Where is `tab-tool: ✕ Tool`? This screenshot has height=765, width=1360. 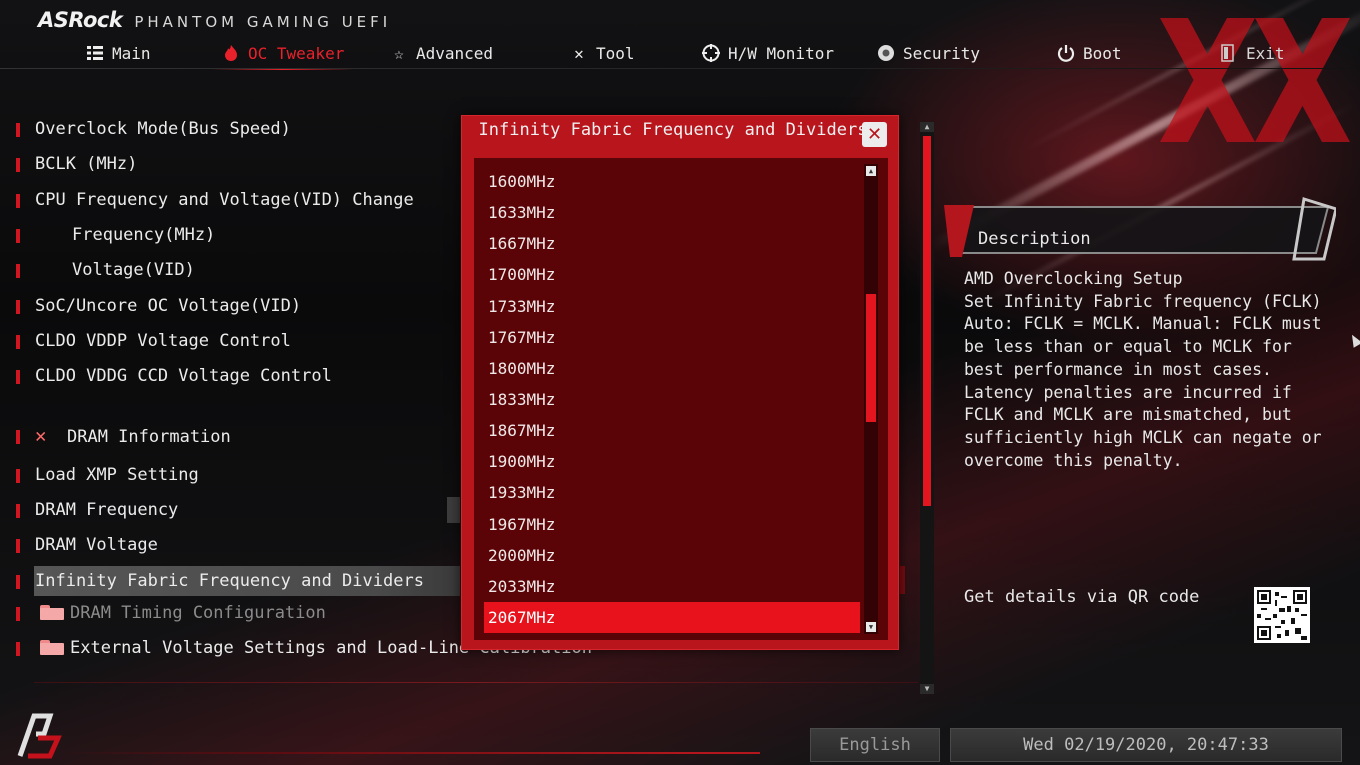
tab-tool: ✕ Tool is located at coordinates (602, 53).